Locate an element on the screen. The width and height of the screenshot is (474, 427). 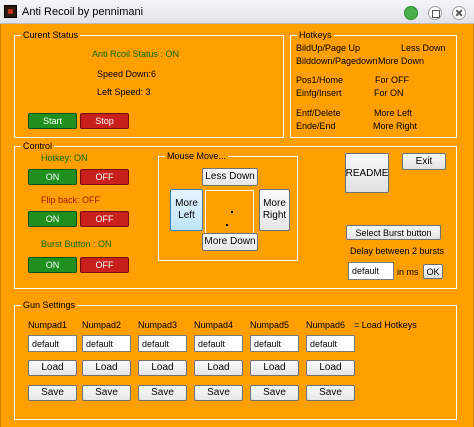
numpad4-input: default is located at coordinates (218, 343).